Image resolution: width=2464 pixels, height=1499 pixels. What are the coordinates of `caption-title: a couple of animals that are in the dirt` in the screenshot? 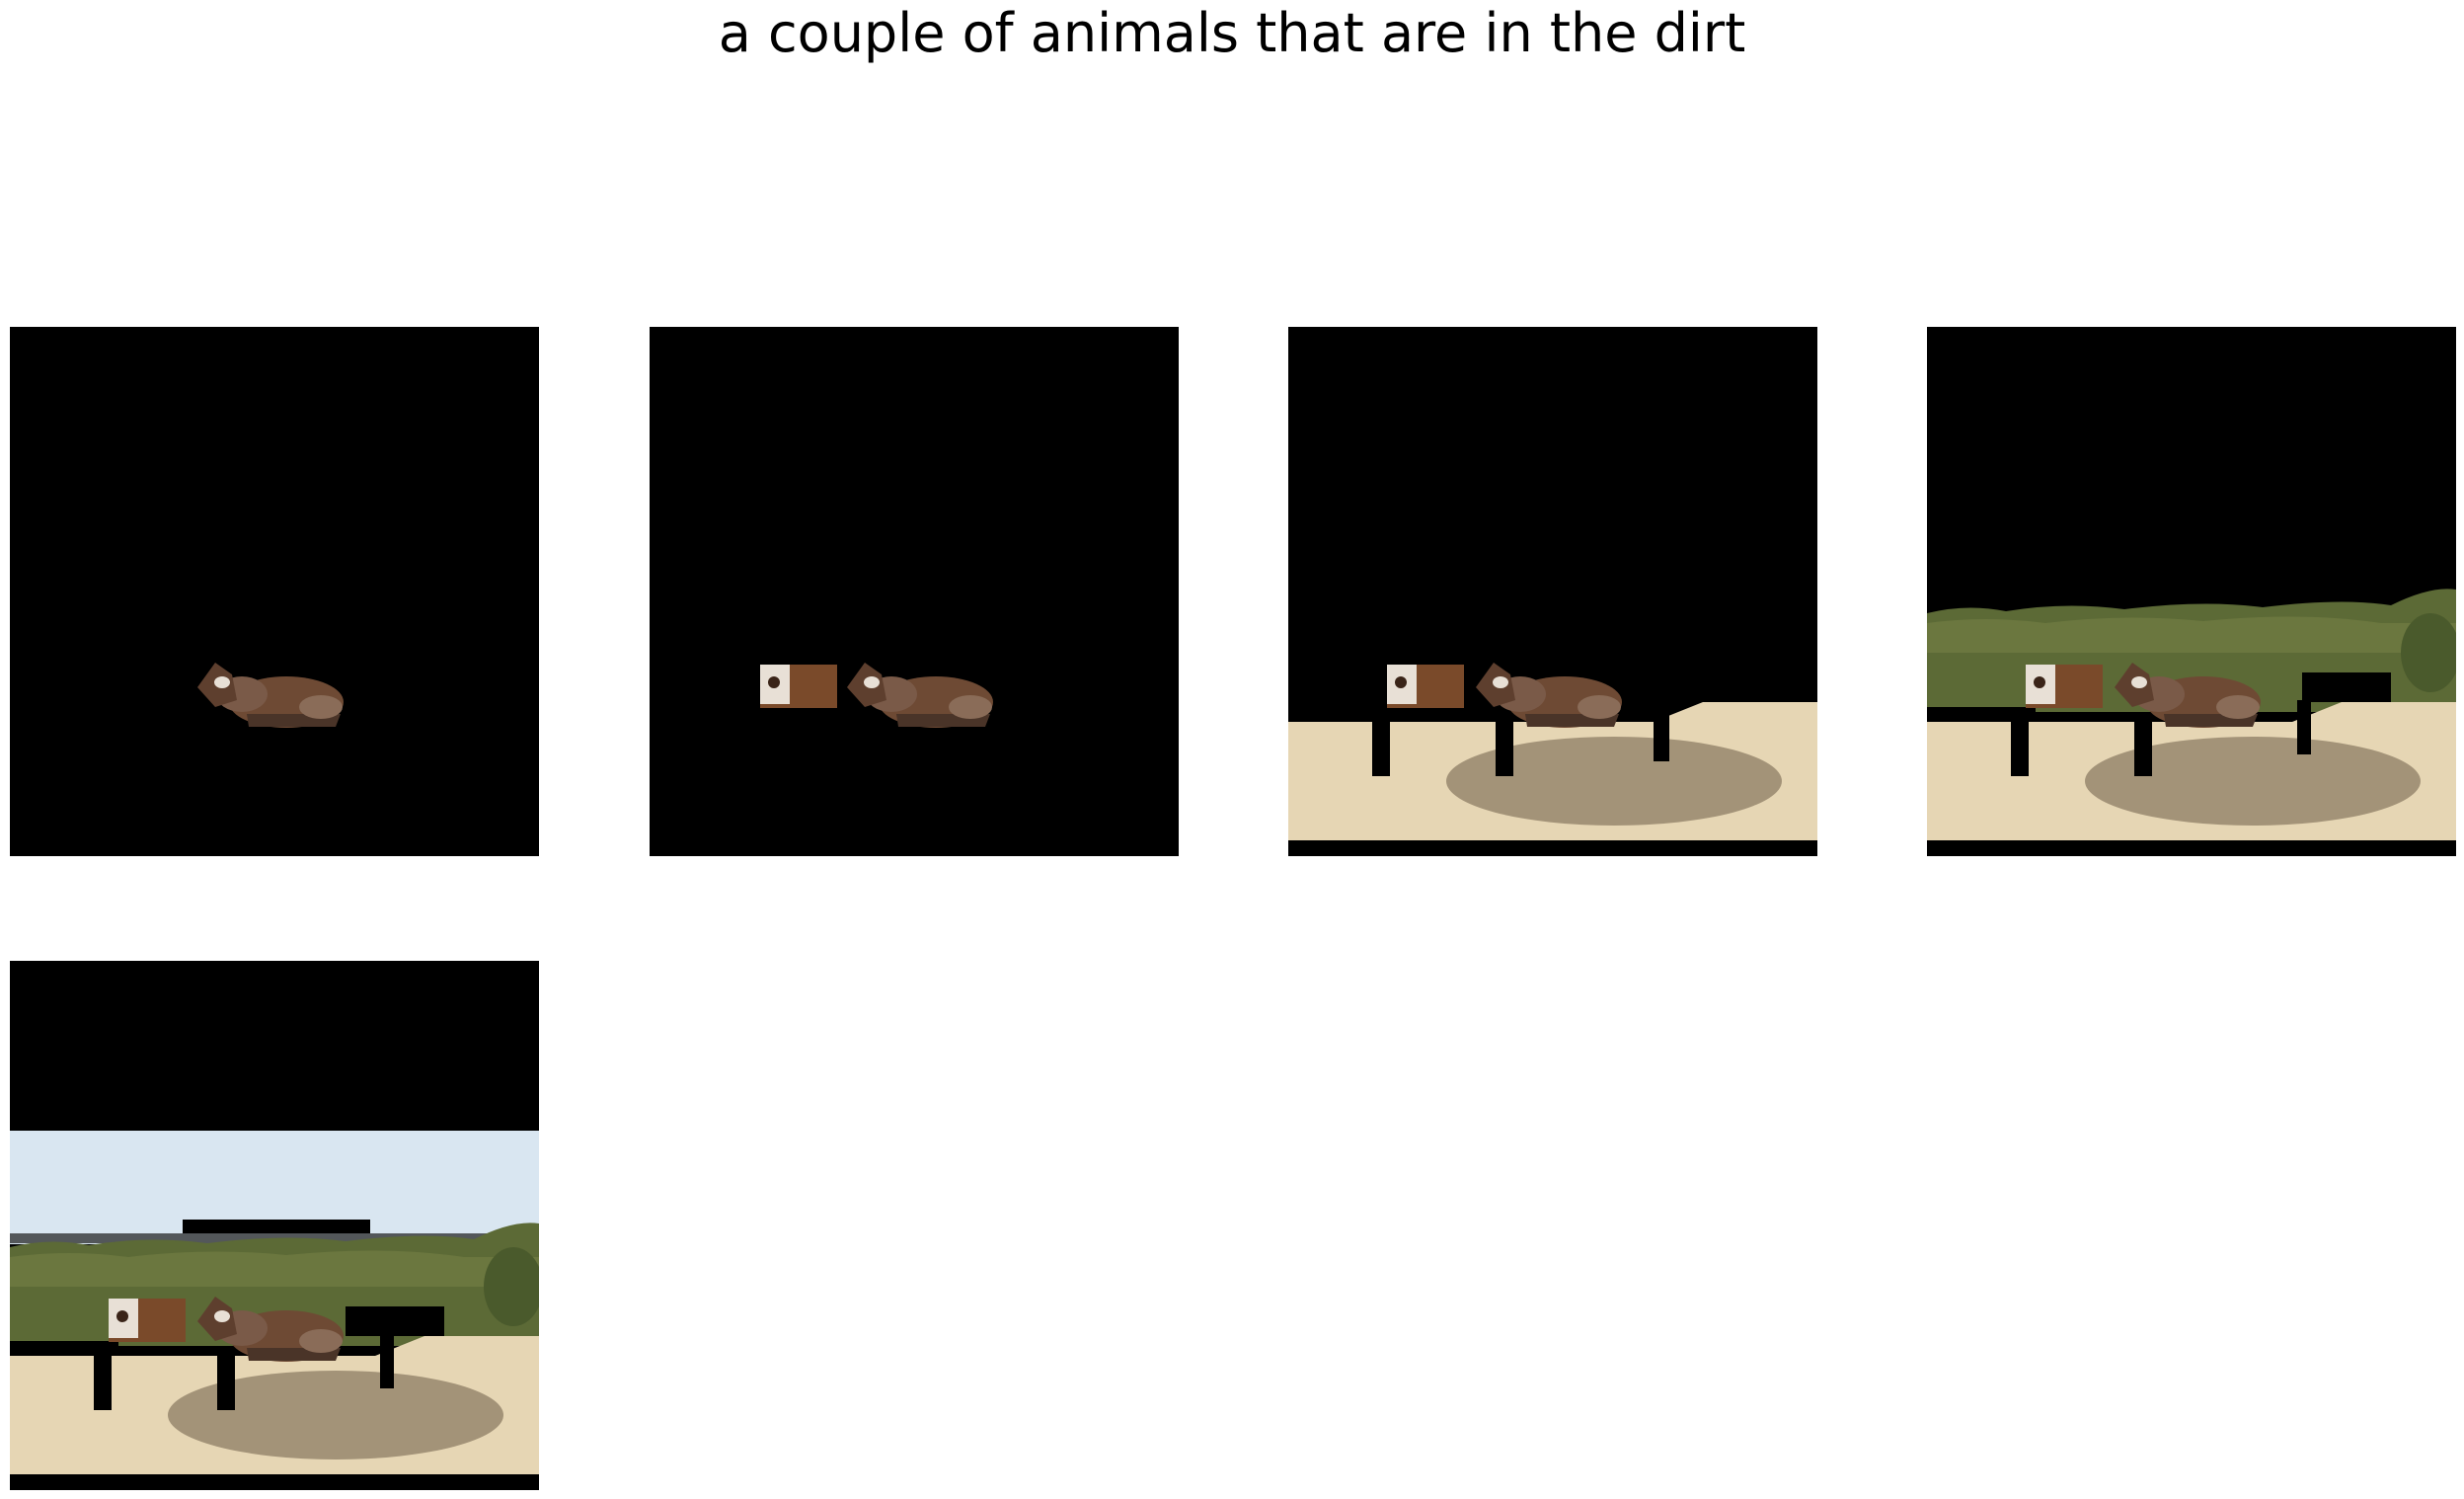 It's located at (1232, 33).